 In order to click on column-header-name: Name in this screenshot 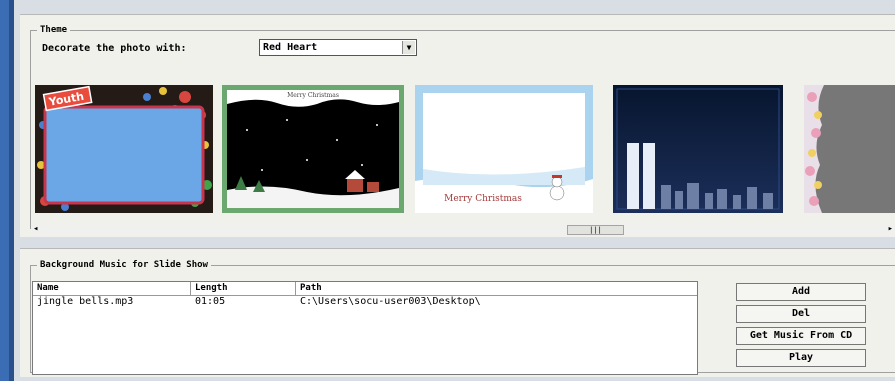, I will do `click(112, 288)`.